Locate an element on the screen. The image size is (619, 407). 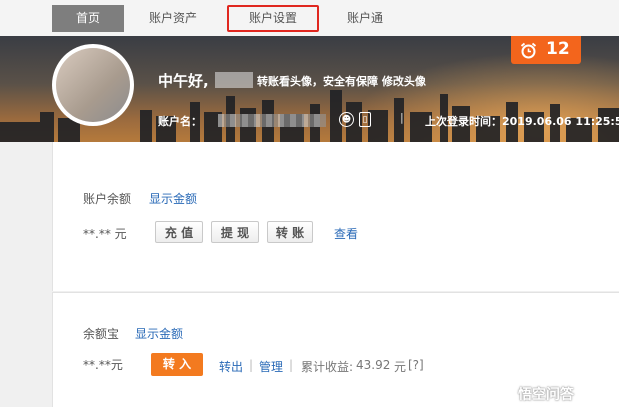
earnings-label: 累计收益: is located at coordinates (327, 367).